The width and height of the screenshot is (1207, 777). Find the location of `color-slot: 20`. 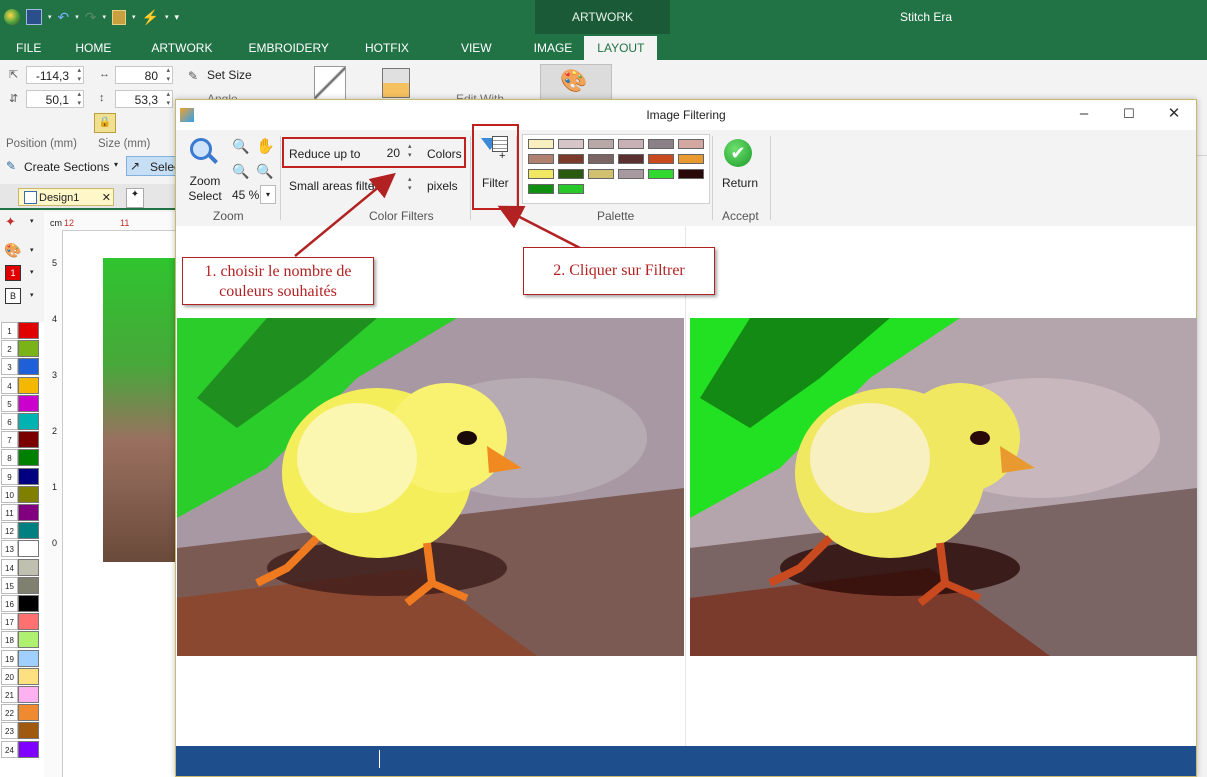

color-slot: 20 is located at coordinates (22, 676).